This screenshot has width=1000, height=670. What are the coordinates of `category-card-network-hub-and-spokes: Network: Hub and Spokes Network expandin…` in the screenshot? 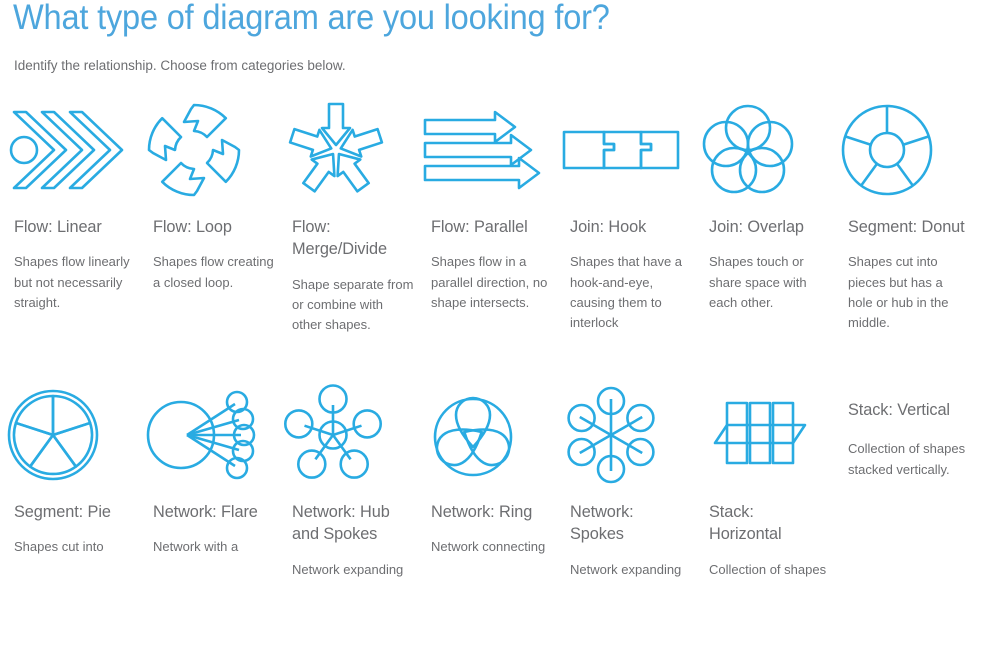 It's located at (347, 482).